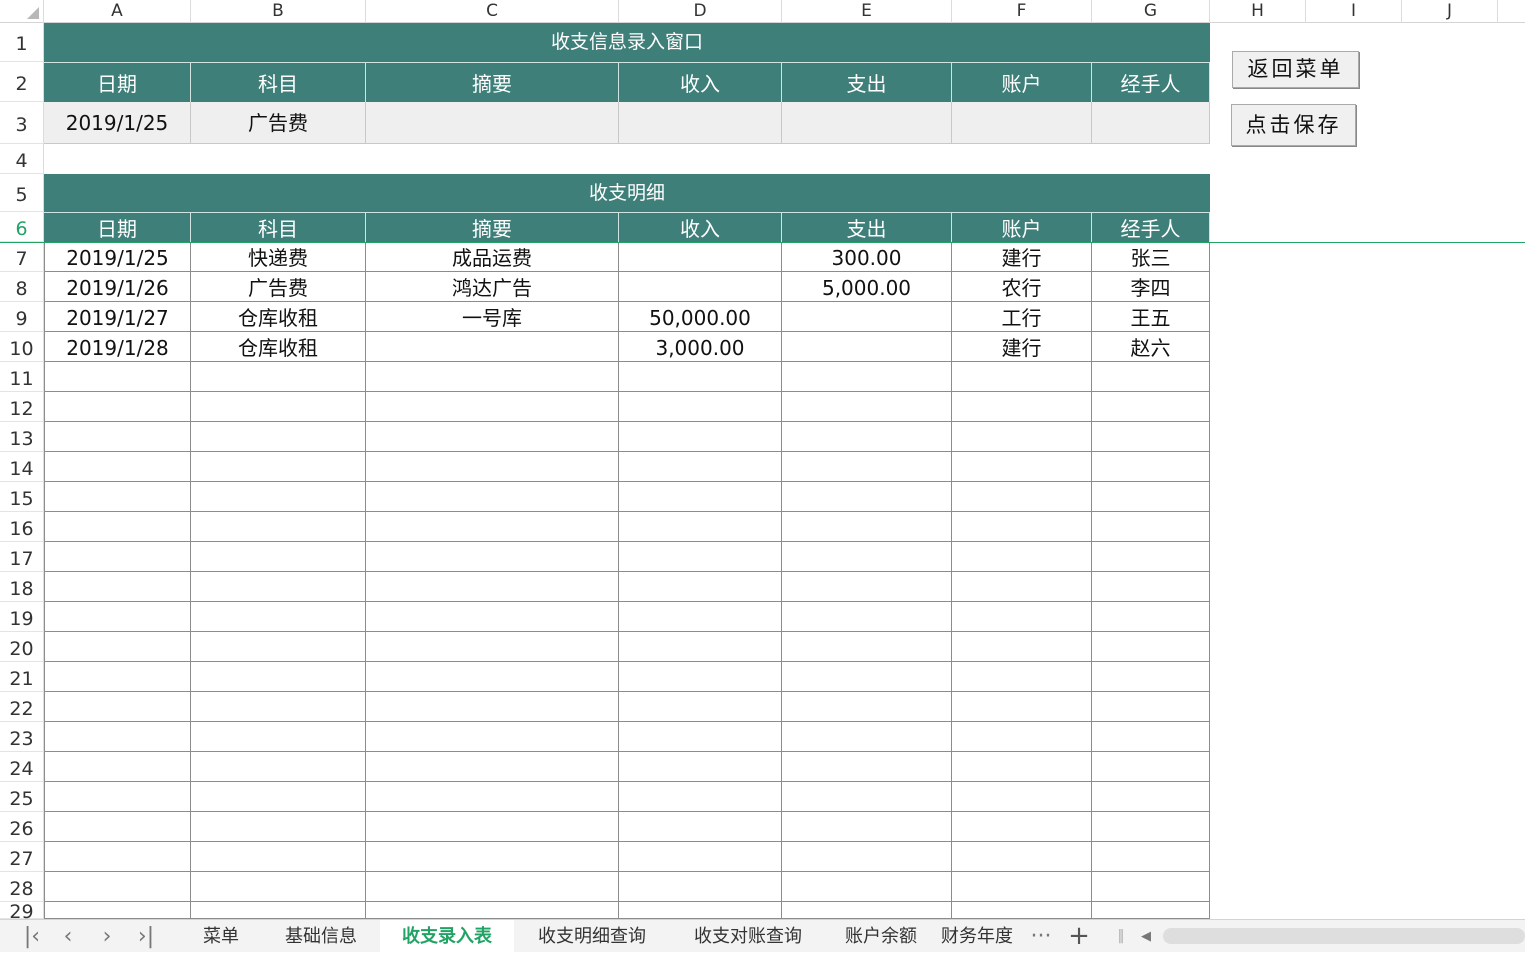 The image size is (1525, 953). Describe the element at coordinates (1295, 69) in the screenshot. I see `back-to-menu-button: 返回菜单` at that location.